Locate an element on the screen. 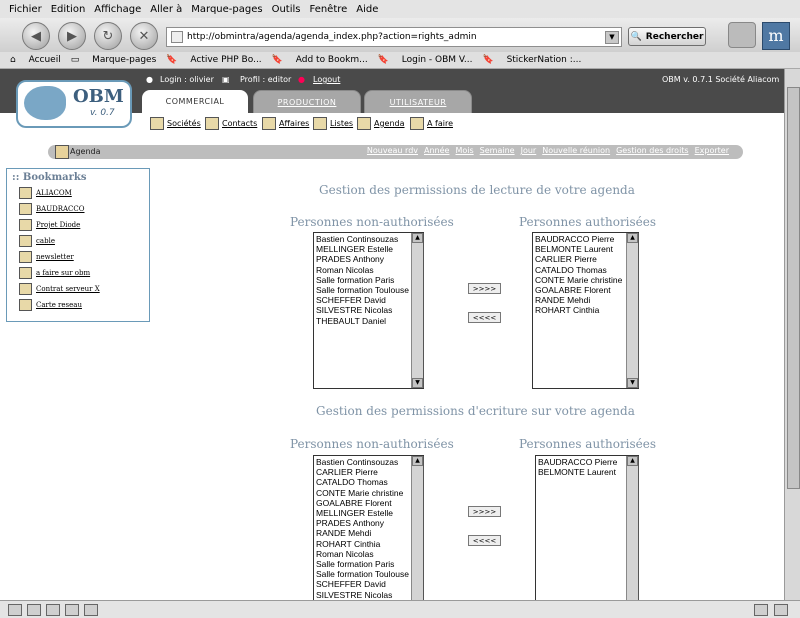  tab-utilisateur: UTILISATEUR is located at coordinates (418, 102).